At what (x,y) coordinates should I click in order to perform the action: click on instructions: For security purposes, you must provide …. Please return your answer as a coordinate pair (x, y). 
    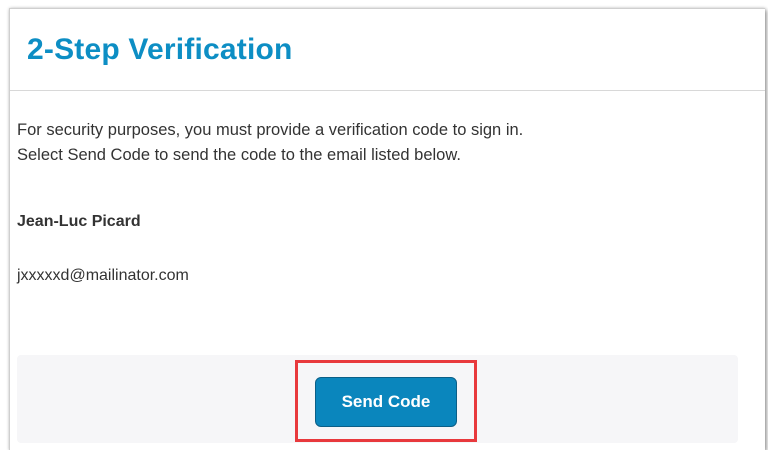
    Looking at the image, I should click on (379, 143).